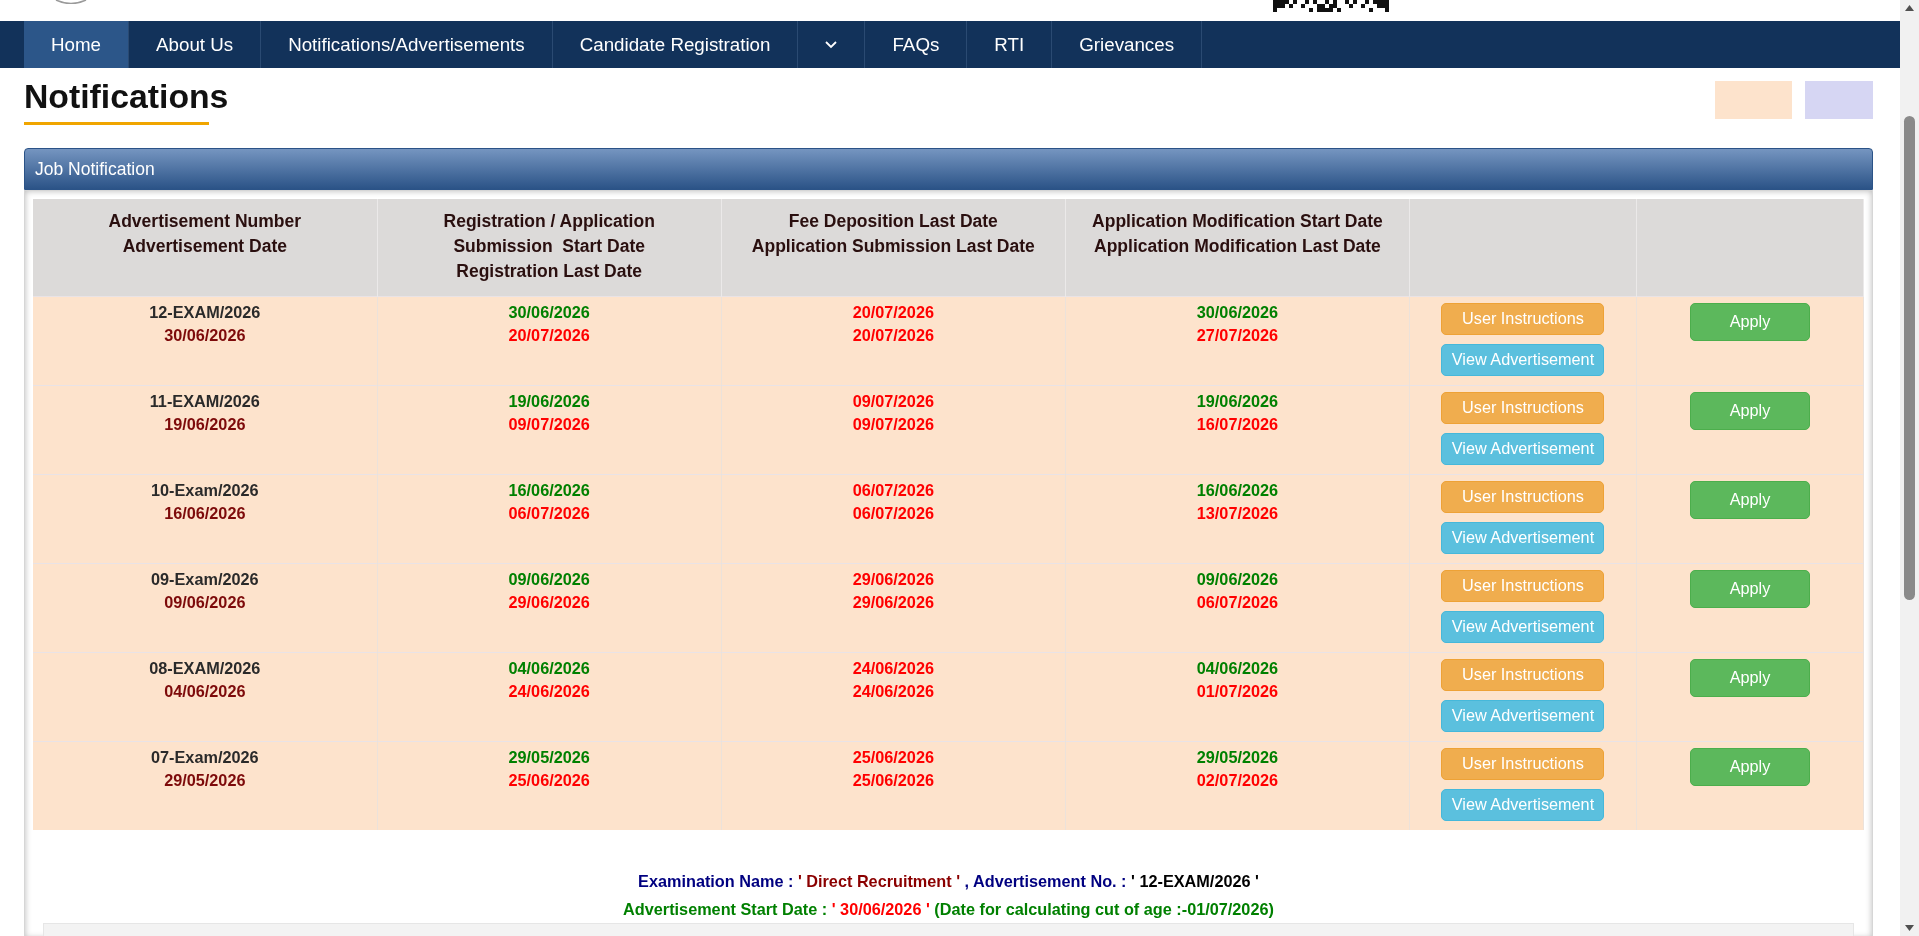  Describe the element at coordinates (675, 44) in the screenshot. I see `nav-link: Candidate Registration` at that location.